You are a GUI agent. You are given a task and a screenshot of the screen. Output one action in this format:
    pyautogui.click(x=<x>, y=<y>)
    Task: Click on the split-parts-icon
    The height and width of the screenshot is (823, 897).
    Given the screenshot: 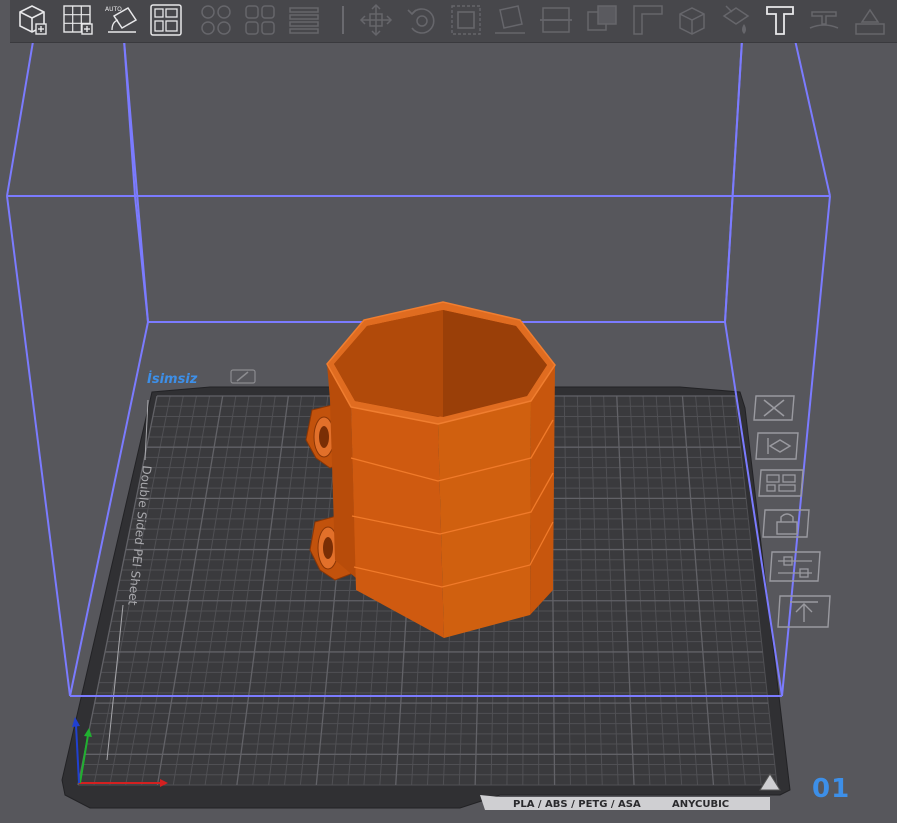 What is the action you would take?
    pyautogui.click(x=260, y=20)
    